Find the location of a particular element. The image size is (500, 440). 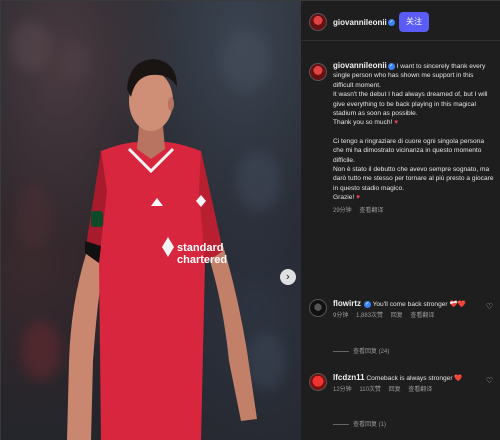

caption-meta: 29分钟 查看翻译 is located at coordinates (414, 211).